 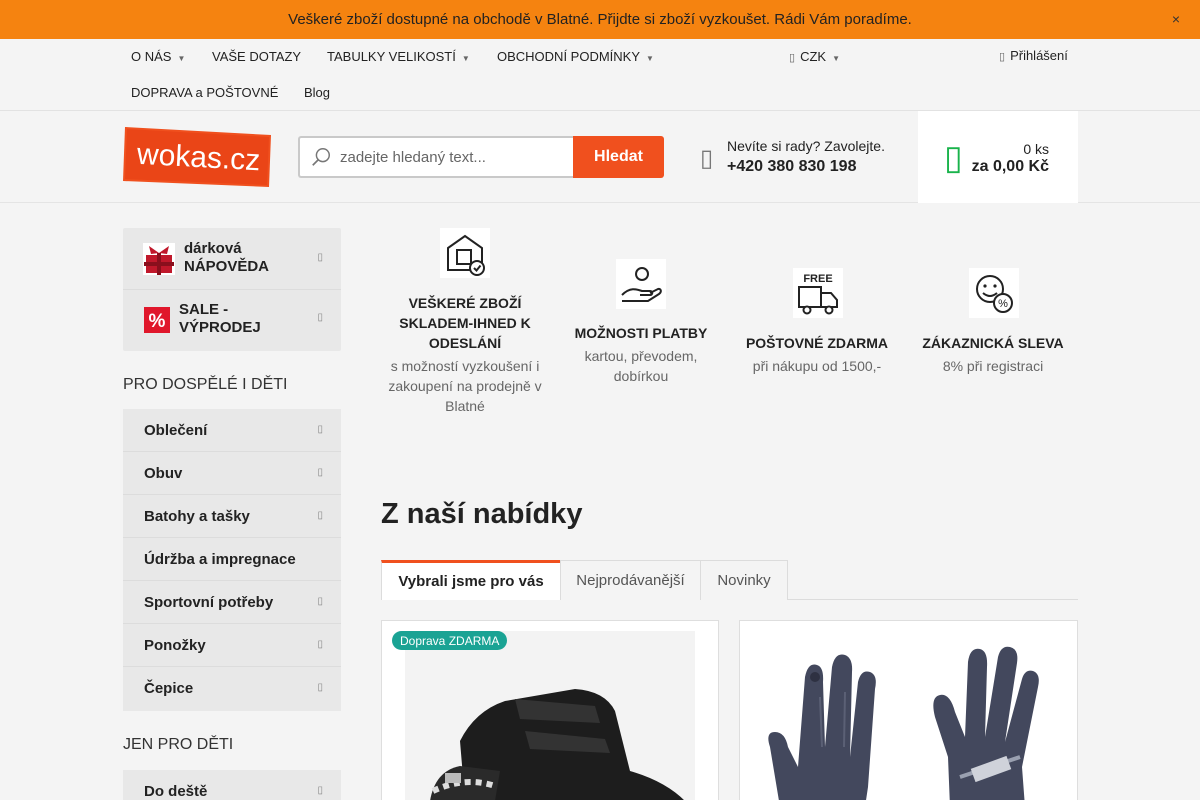 I want to click on cart-amount: za 0,00 Kč, so click(x=1010, y=166).